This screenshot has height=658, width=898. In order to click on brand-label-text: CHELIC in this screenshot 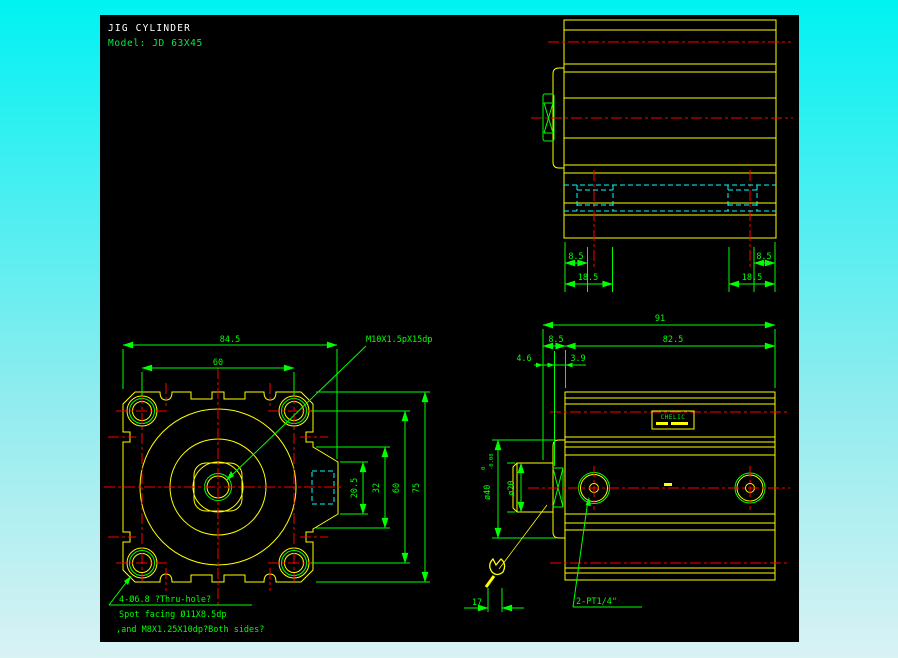, I will do `click(673, 417)`.